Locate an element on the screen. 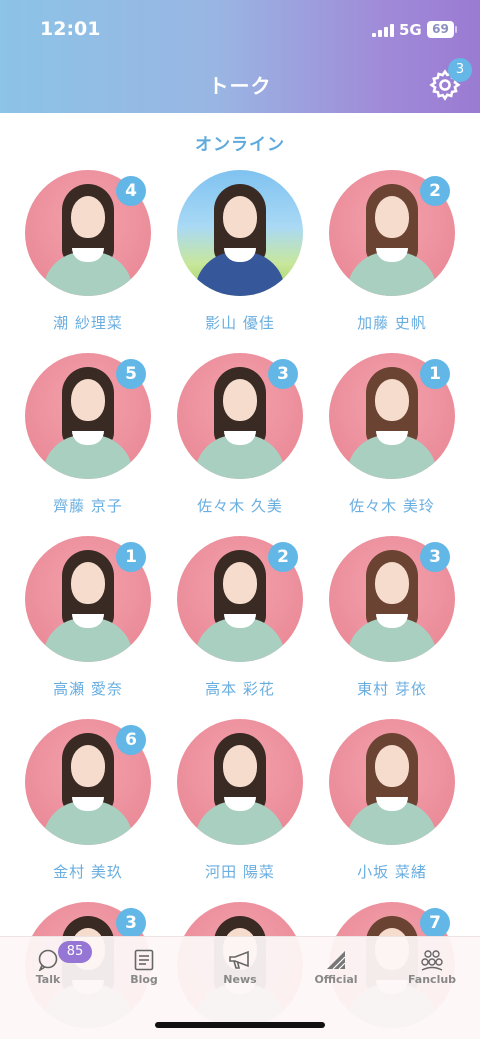 Image resolution: width=480 pixels, height=1039 pixels. battery-tip is located at coordinates (456, 29).